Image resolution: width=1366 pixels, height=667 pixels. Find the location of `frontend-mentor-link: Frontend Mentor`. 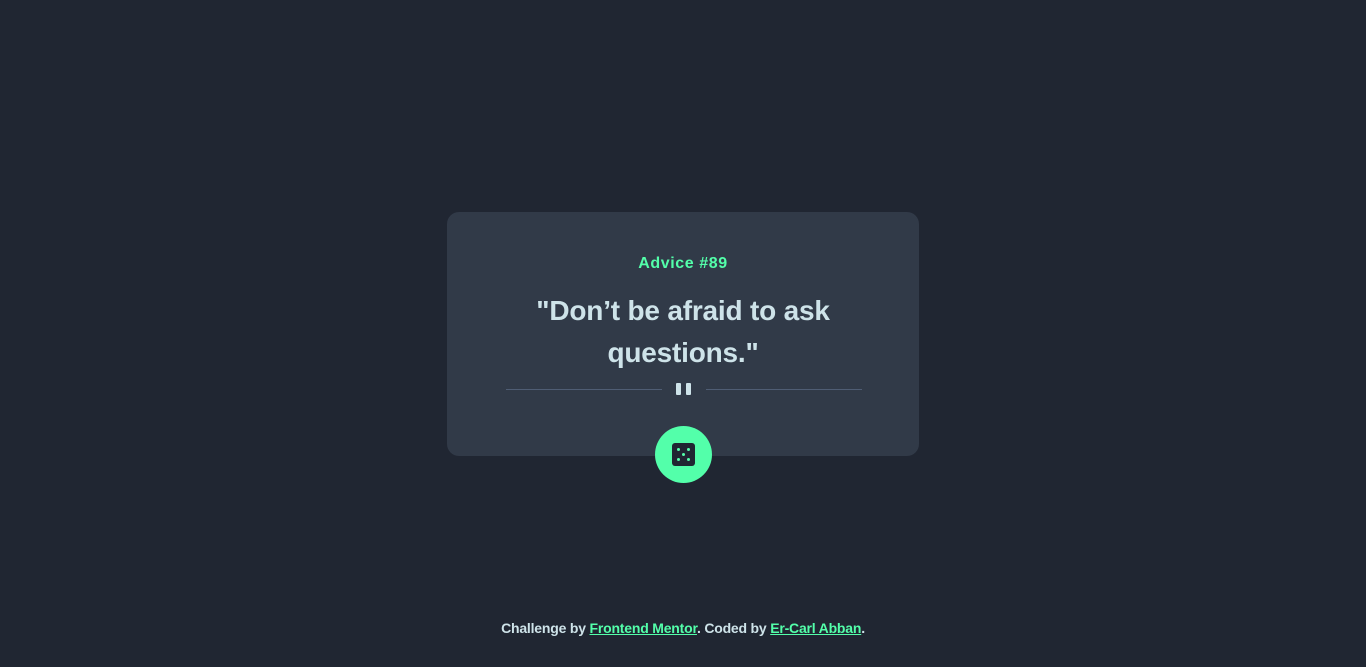

frontend-mentor-link: Frontend Mentor is located at coordinates (644, 628).